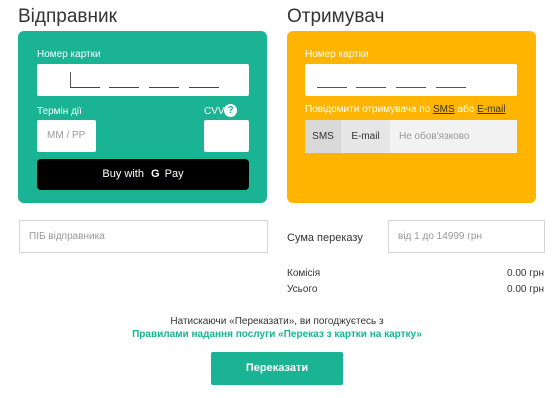  I want to click on expiry-placeholder: ММ / РР, so click(66, 135).